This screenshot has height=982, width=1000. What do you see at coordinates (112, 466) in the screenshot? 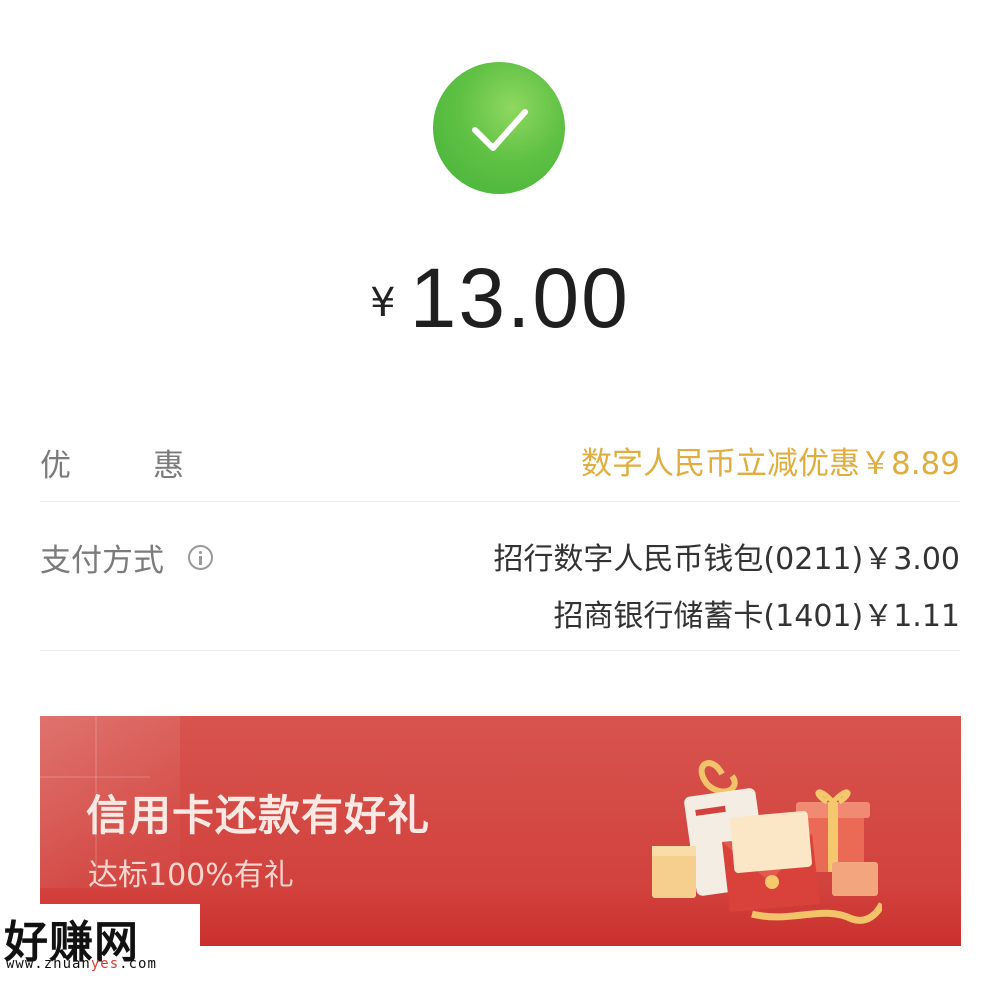
I see `discount-label: 优惠` at bounding box center [112, 466].